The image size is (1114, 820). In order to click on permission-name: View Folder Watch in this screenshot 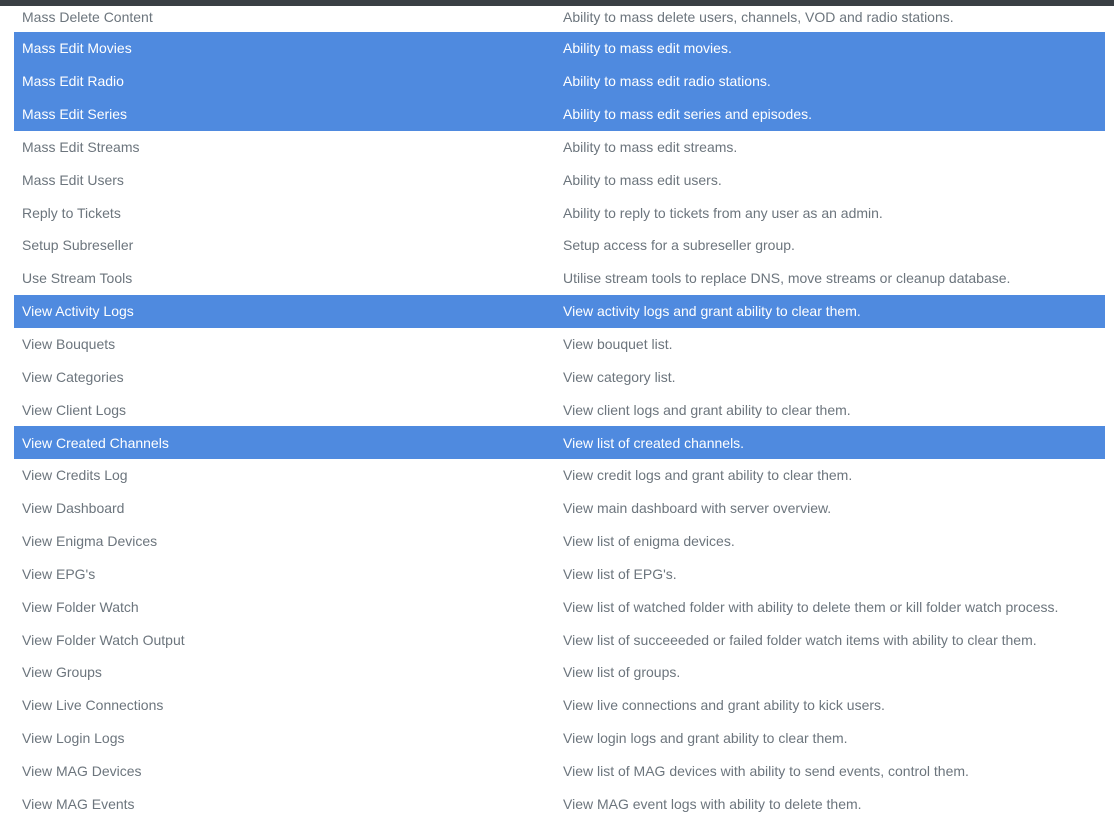, I will do `click(80, 606)`.